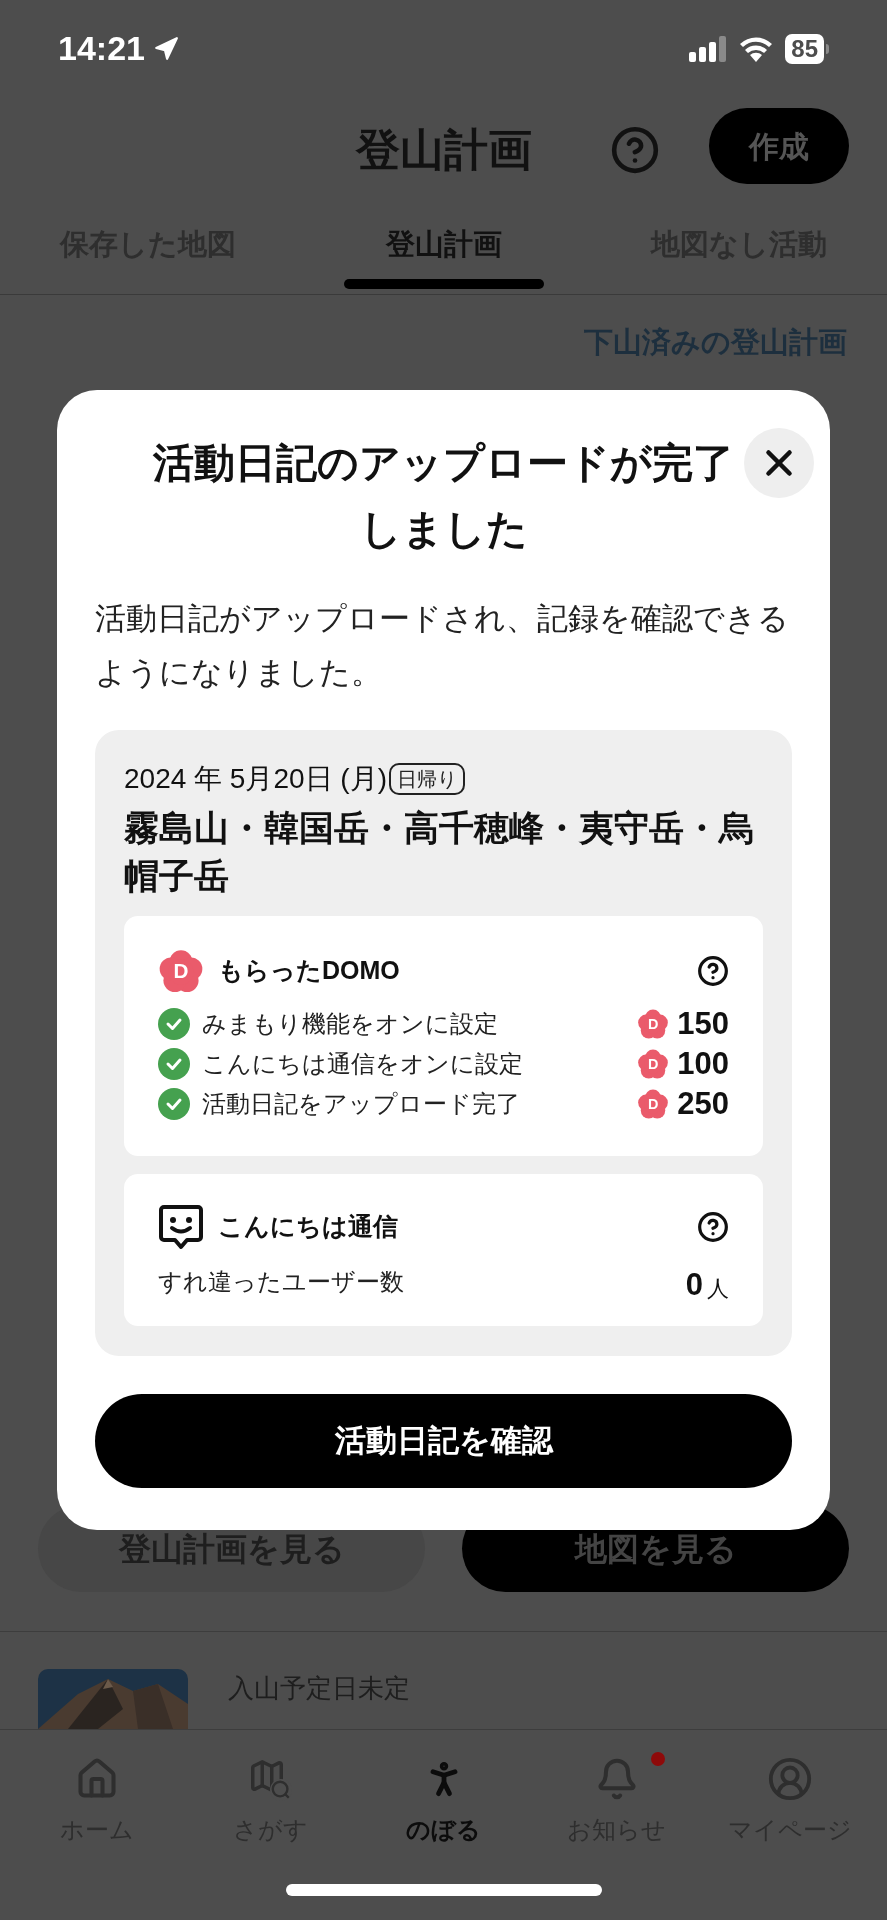 This screenshot has height=1920, width=887. What do you see at coordinates (718, 1289) in the screenshot?
I see `count-unit: 人` at bounding box center [718, 1289].